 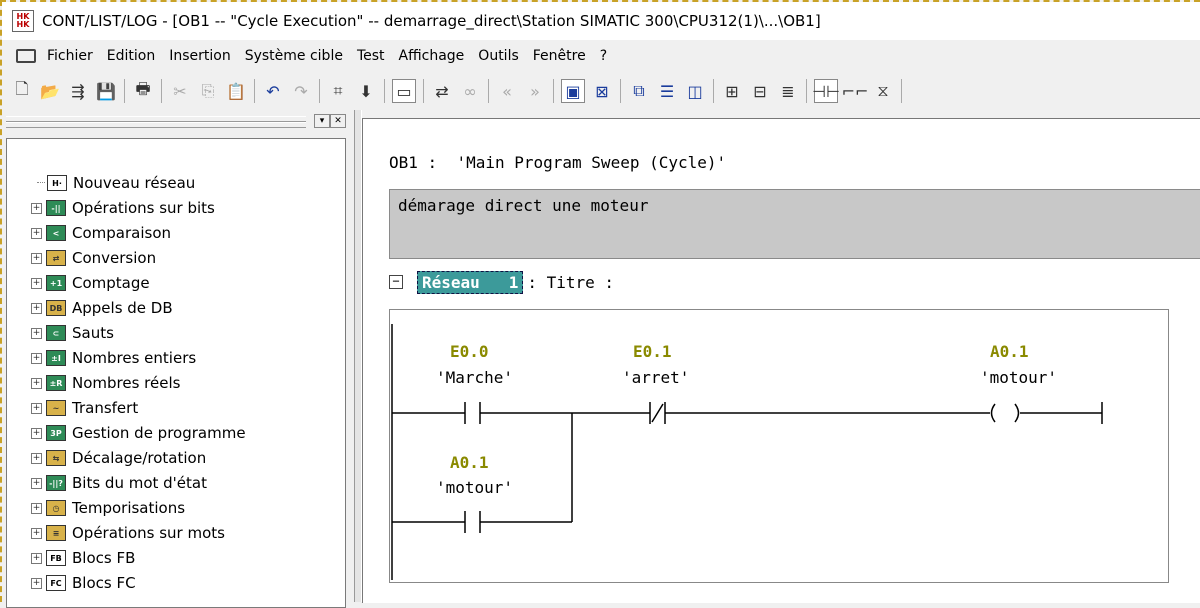 I want to click on menu-systeme-cible: Système cible, so click(x=294, y=56).